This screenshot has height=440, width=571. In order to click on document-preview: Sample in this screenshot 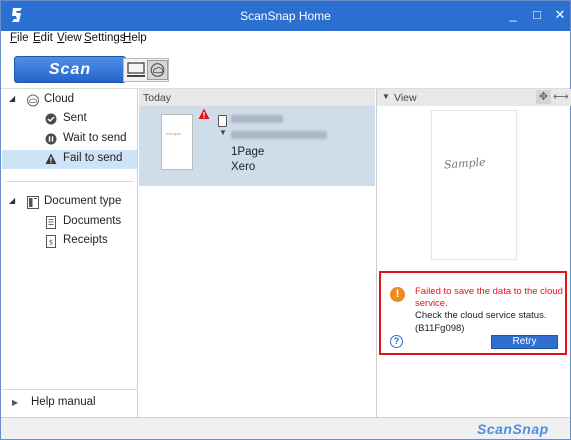, I will do `click(474, 185)`.